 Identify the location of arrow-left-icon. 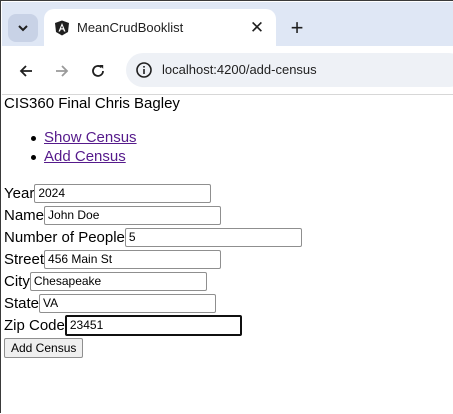
(25, 71).